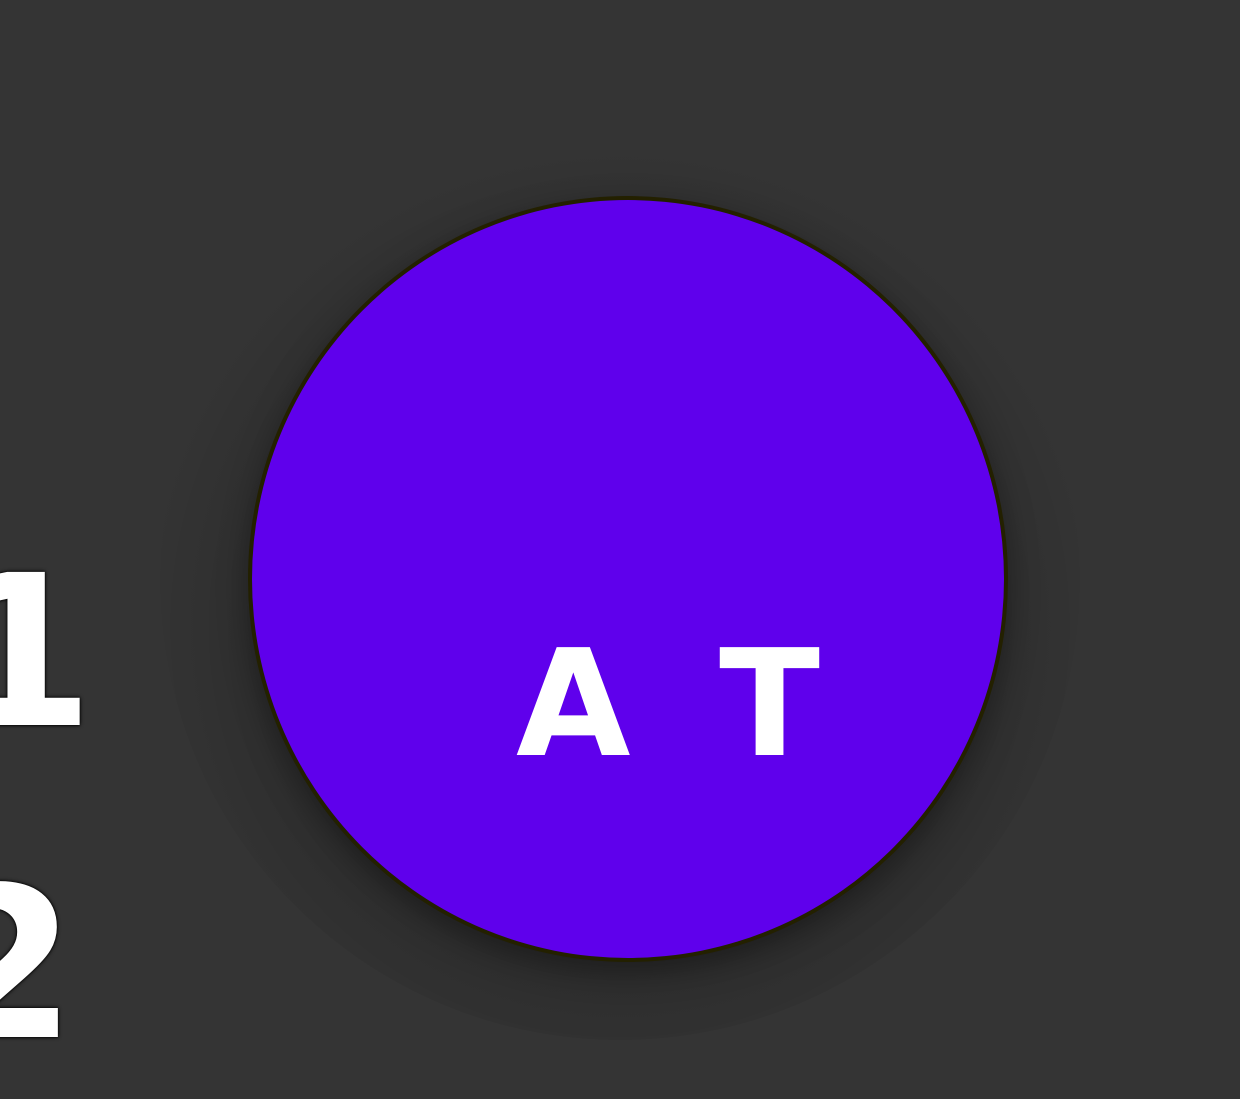  Describe the element at coordinates (718, 704) in the screenshot. I see `avatar-initials: AT` at that location.